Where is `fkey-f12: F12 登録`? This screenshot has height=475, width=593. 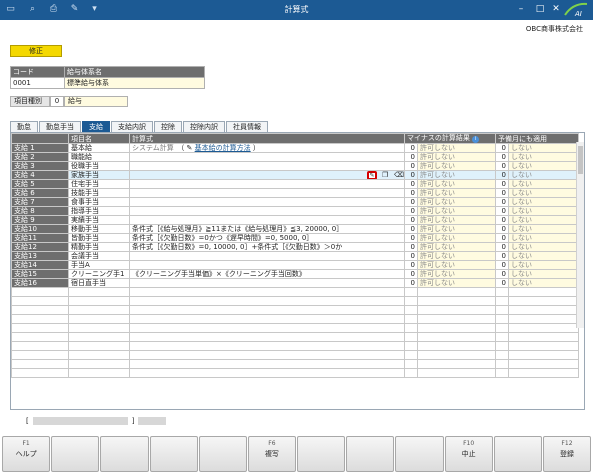 fkey-f12: F12 登録 is located at coordinates (567, 454).